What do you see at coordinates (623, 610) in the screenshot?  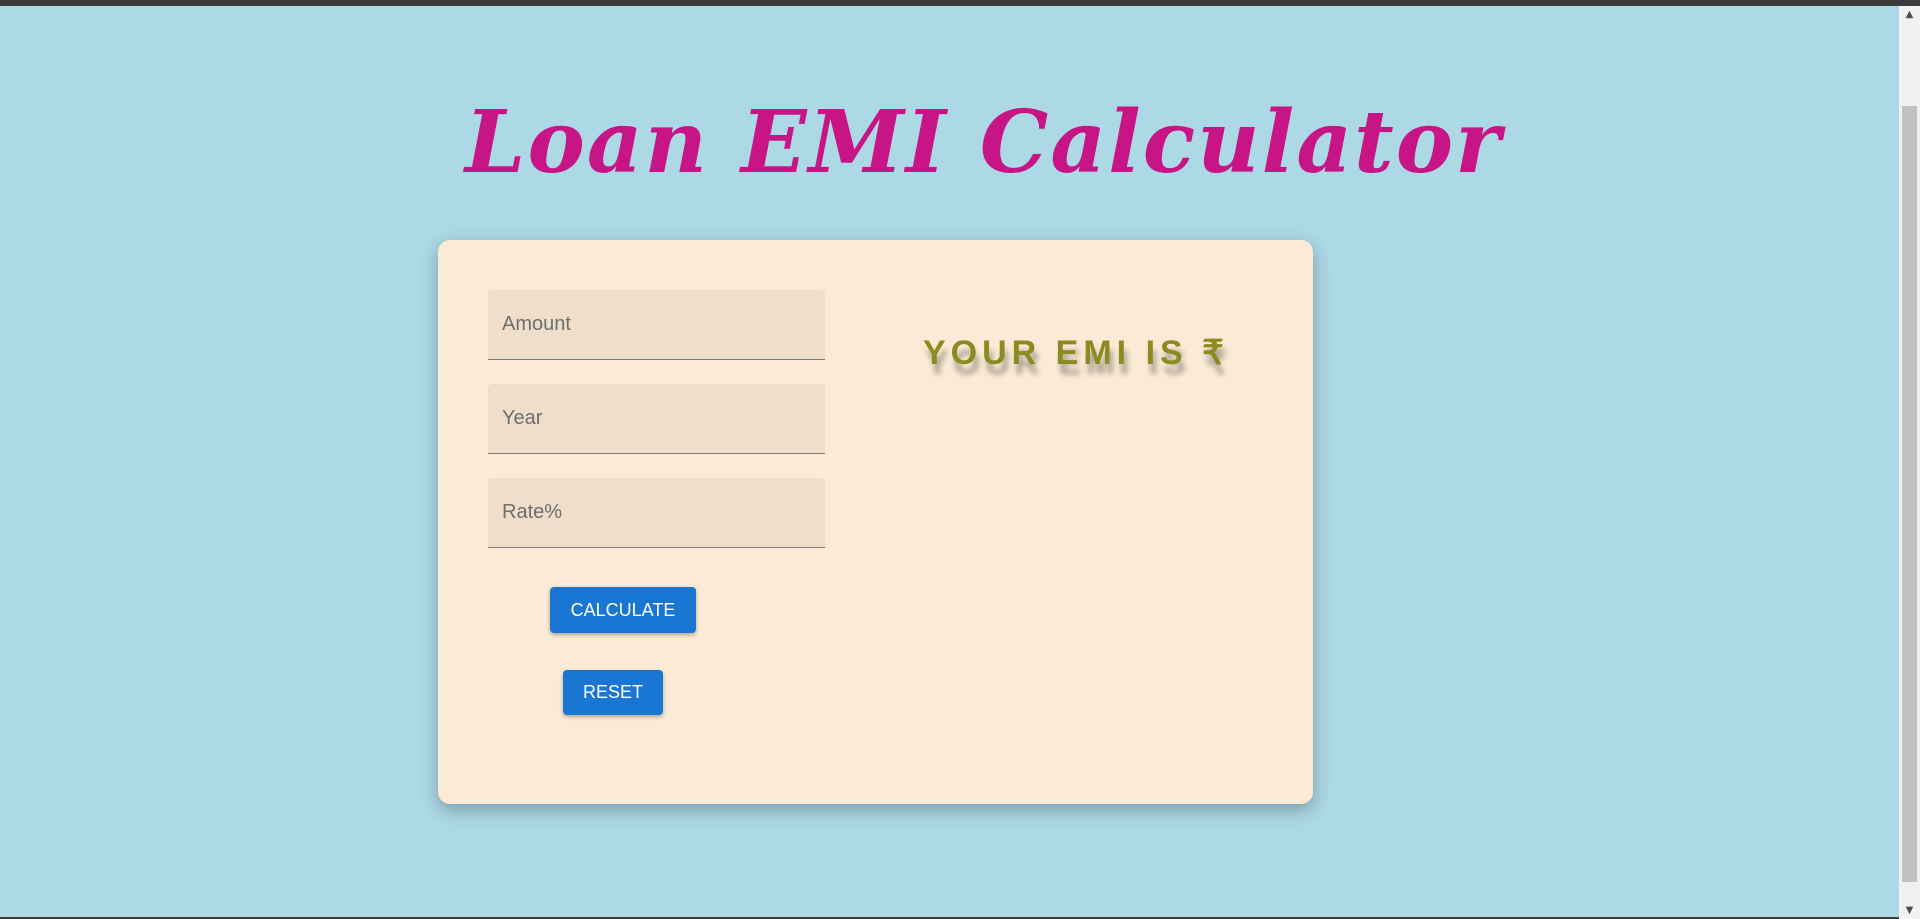 I see `calculate-button: CALCULATE` at bounding box center [623, 610].